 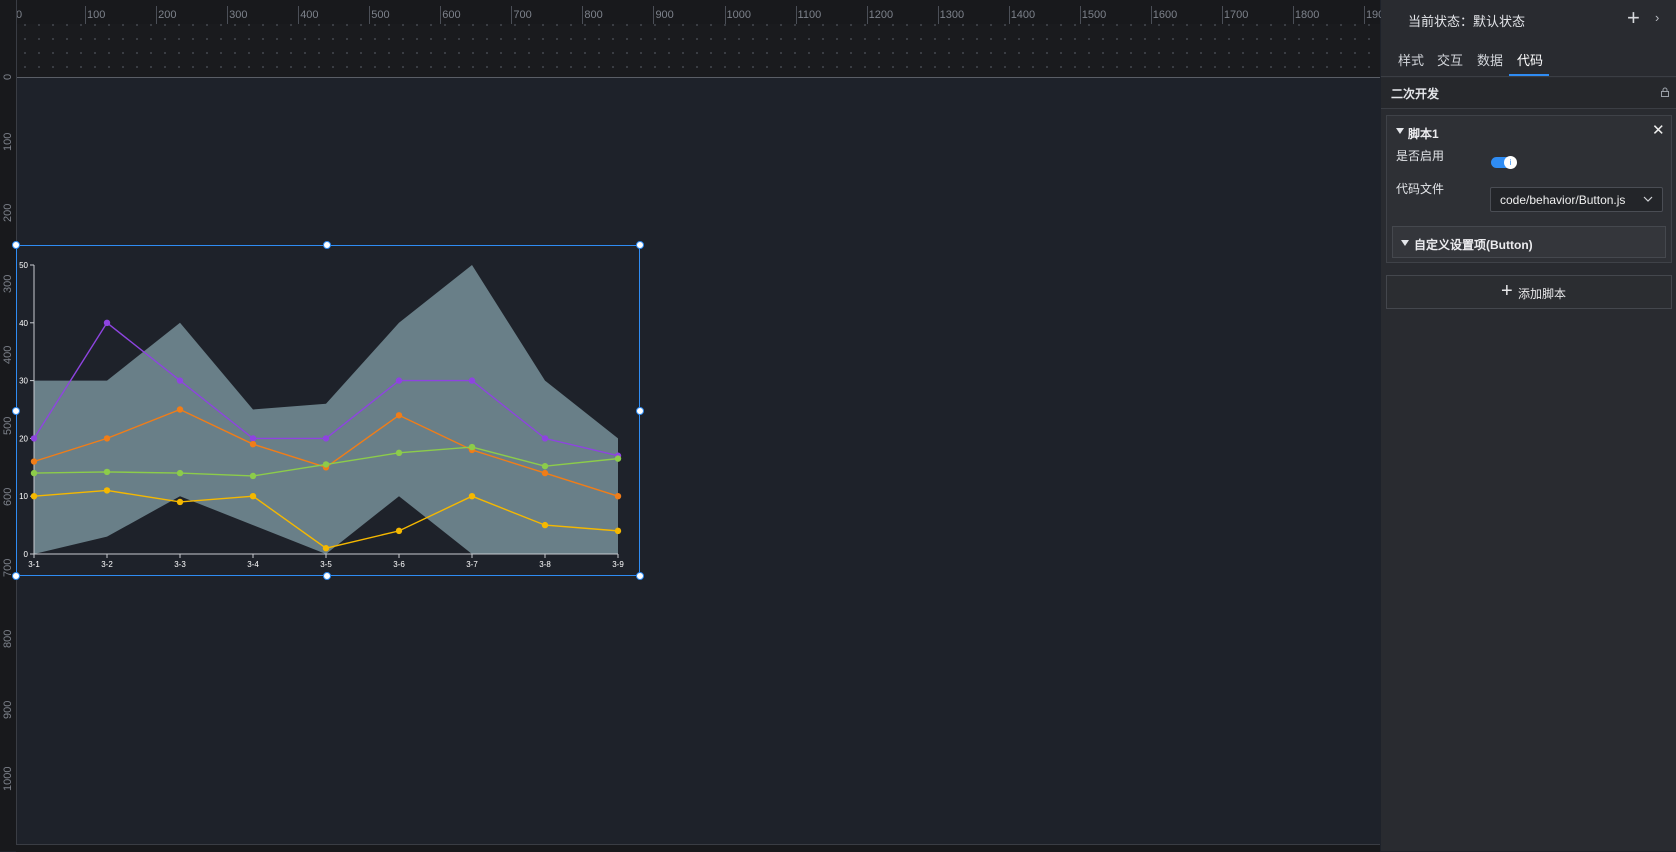 What do you see at coordinates (522, 15) in the screenshot?
I see `ruler-label: 700` at bounding box center [522, 15].